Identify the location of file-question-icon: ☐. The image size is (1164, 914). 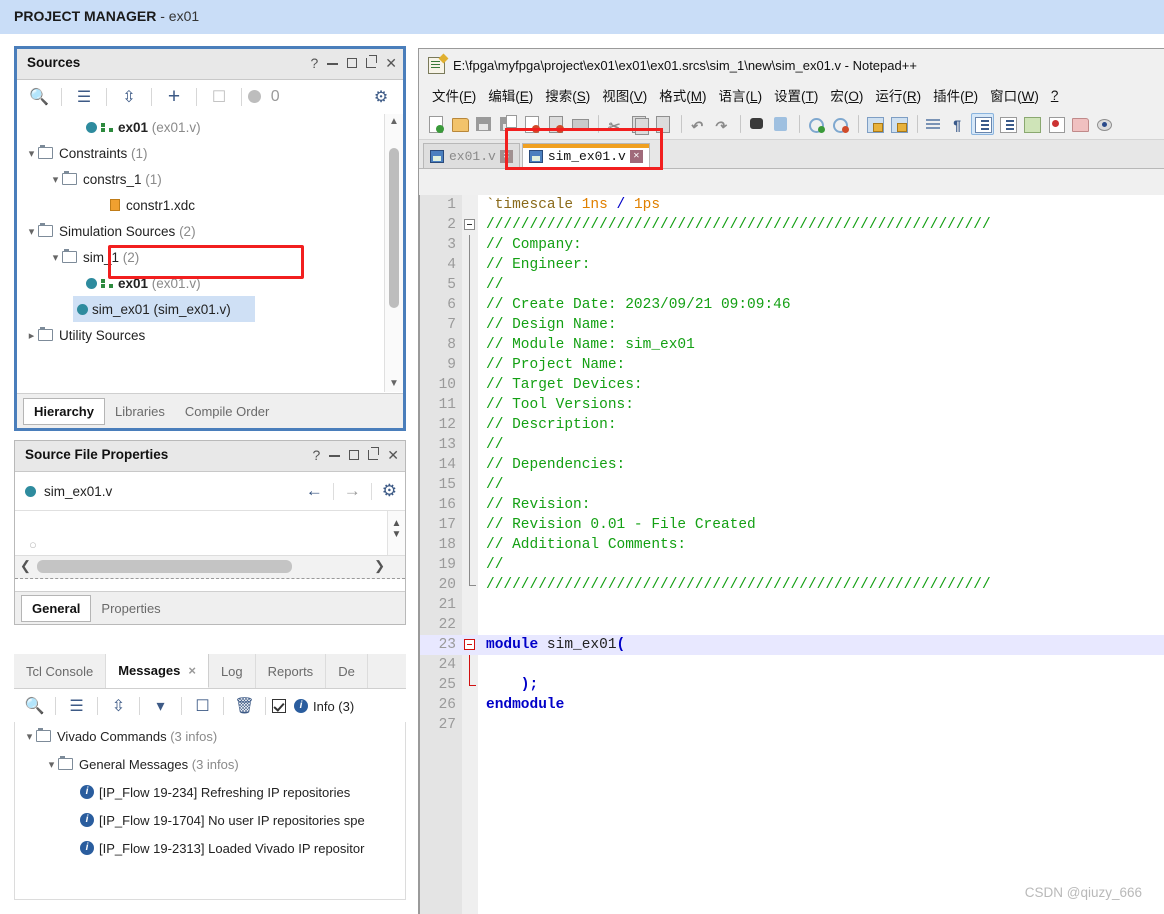
(219, 97).